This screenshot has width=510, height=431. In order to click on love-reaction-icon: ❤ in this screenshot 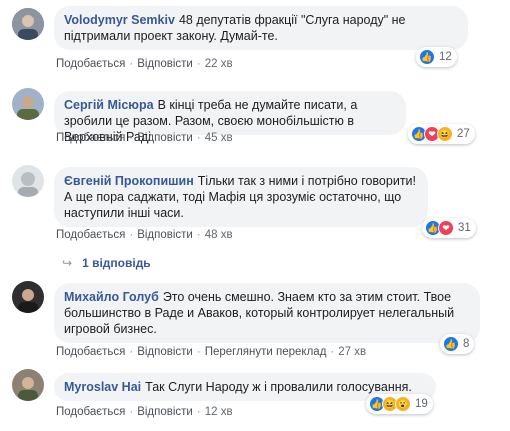, I will do `click(446, 228)`.